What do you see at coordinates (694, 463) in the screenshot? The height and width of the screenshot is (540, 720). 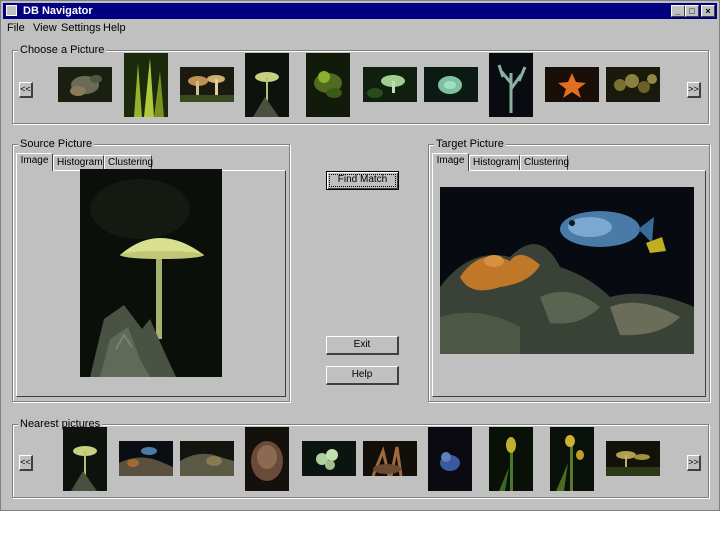 I see `nearest-next-button: >>` at bounding box center [694, 463].